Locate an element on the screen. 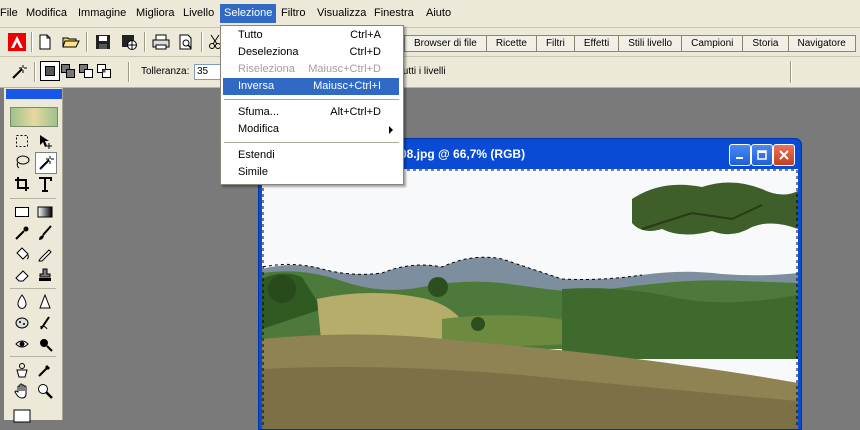  tab-filtri: Filtri is located at coordinates (555, 43).